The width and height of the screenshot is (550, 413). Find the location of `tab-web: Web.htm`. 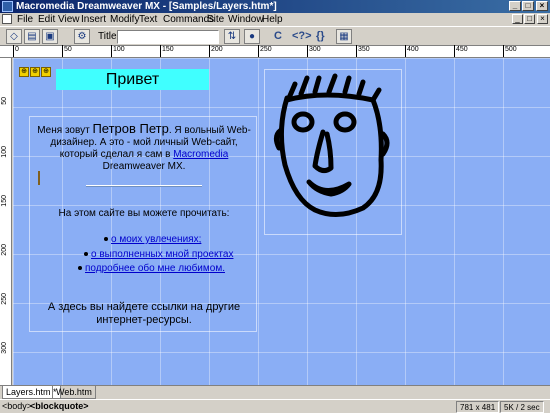

tab-web: Web.htm is located at coordinates (74, 392).